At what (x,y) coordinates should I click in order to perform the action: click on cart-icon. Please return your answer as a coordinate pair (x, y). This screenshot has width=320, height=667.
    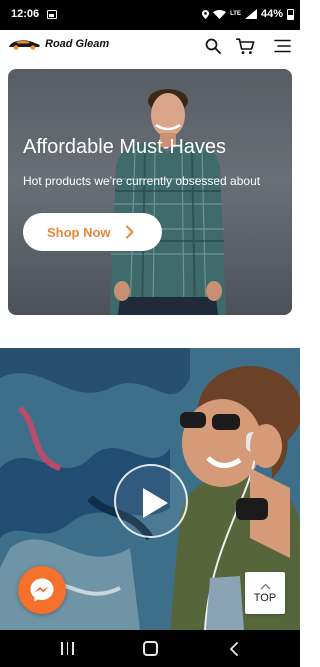
    Looking at the image, I should click on (244, 45).